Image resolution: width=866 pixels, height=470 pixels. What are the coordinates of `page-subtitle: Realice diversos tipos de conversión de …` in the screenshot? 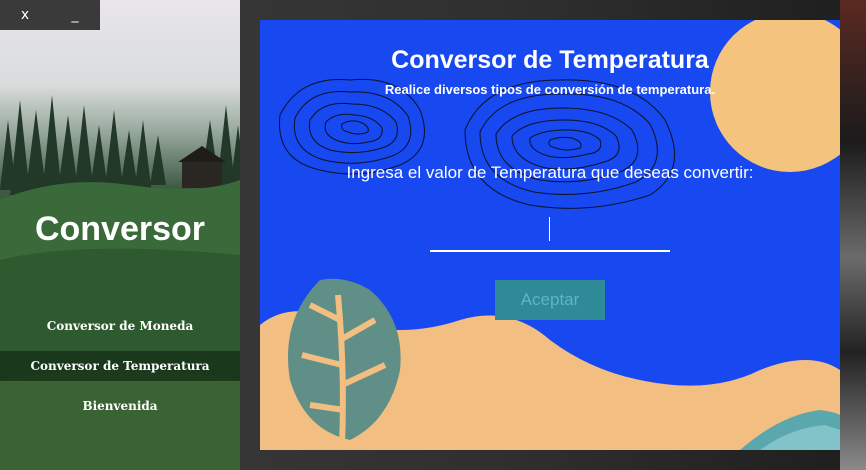 It's located at (550, 89).